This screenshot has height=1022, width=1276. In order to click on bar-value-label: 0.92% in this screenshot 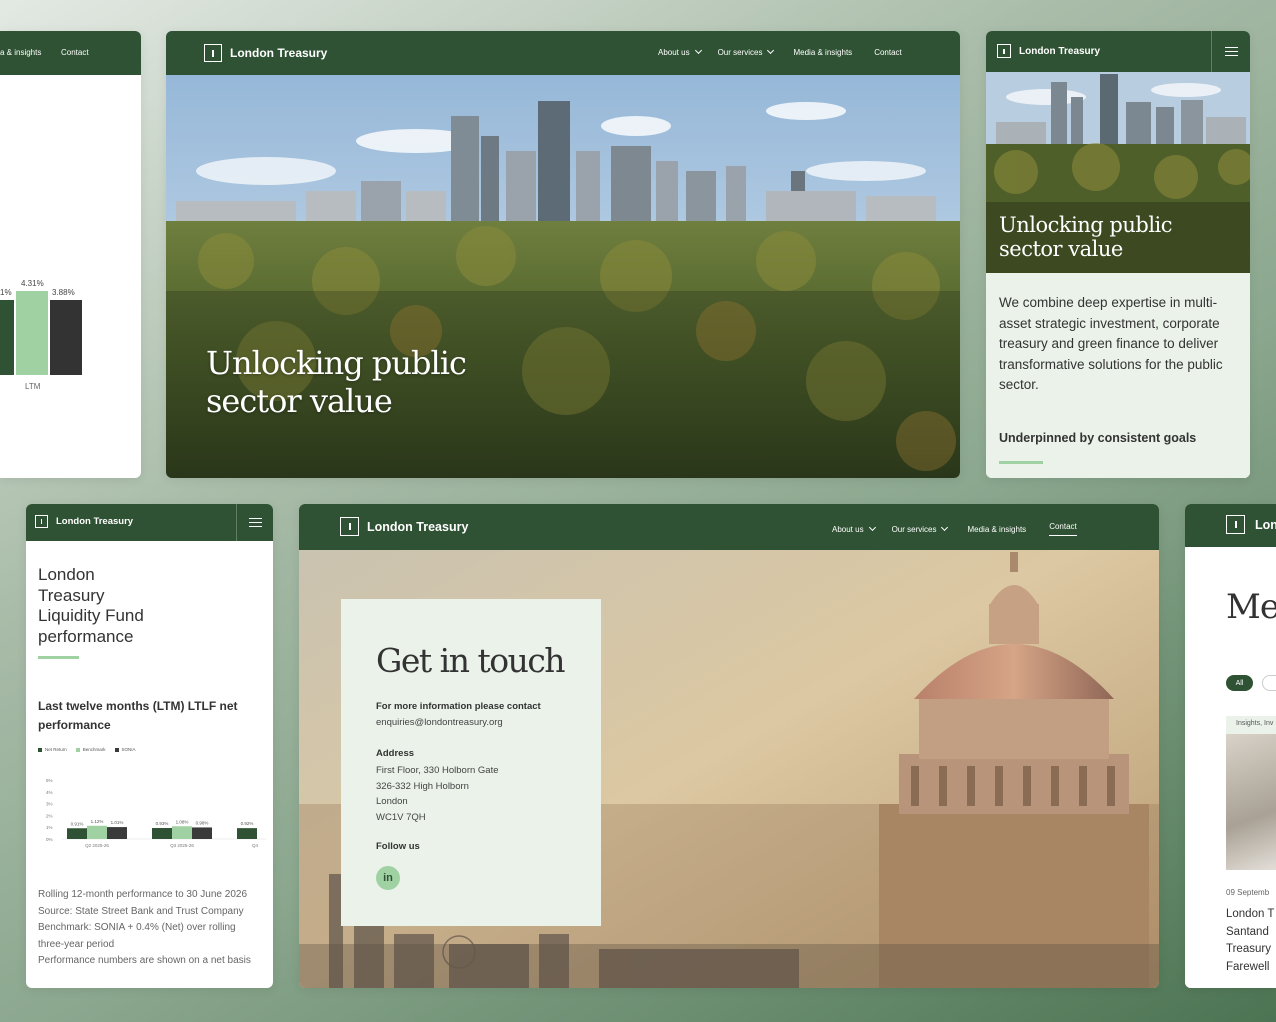, I will do `click(247, 823)`.